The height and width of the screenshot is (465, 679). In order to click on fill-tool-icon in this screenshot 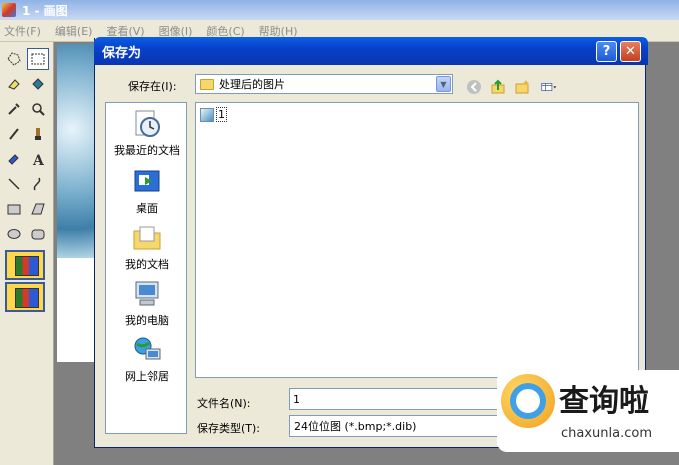, I will do `click(38, 84)`.